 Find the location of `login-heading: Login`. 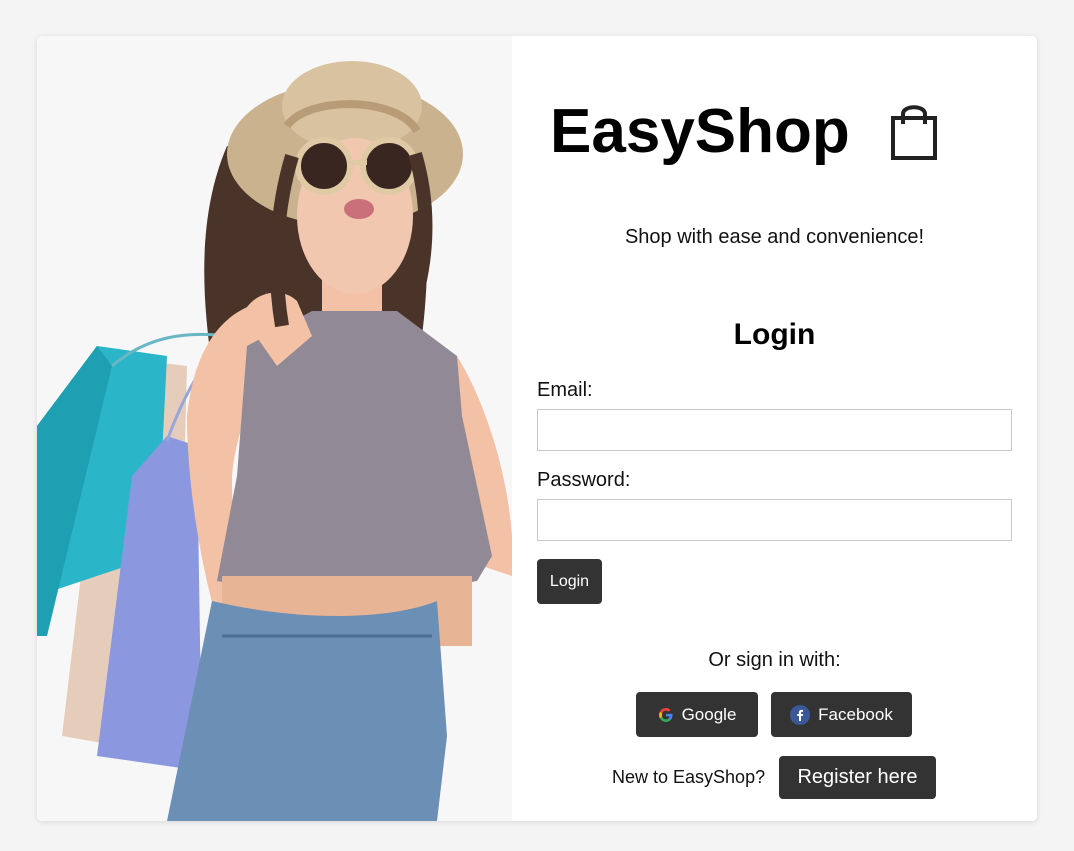

login-heading: Login is located at coordinates (774, 334).